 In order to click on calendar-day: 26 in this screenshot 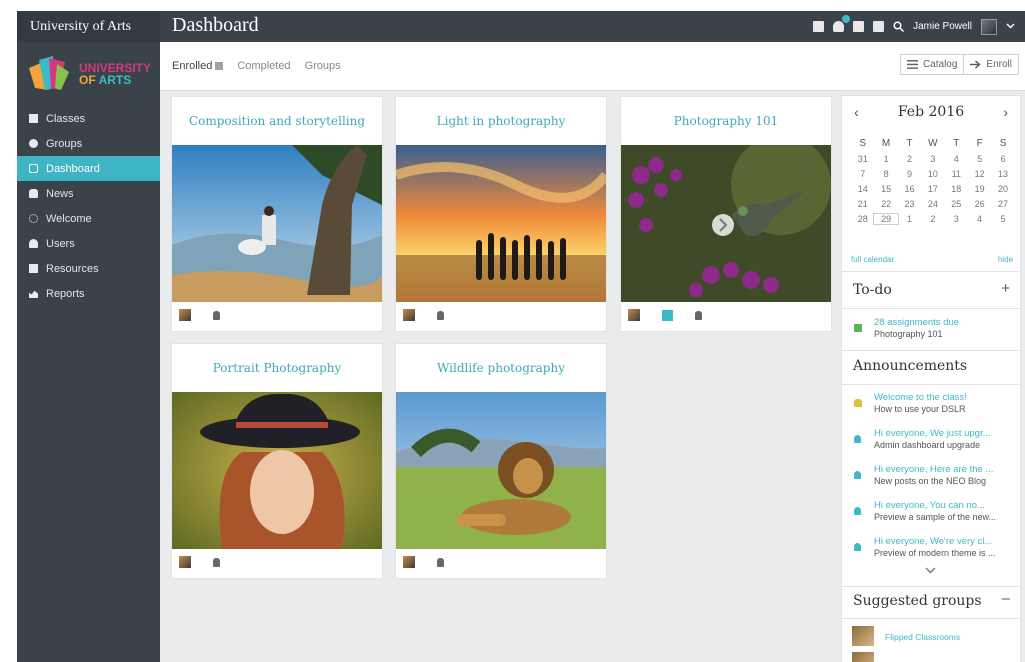, I will do `click(979, 204)`.